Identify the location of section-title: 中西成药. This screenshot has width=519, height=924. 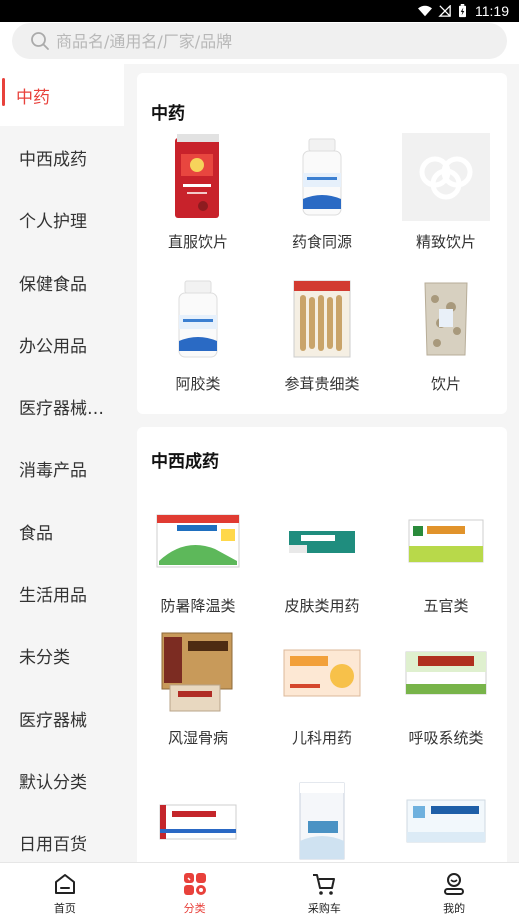
(185, 462).